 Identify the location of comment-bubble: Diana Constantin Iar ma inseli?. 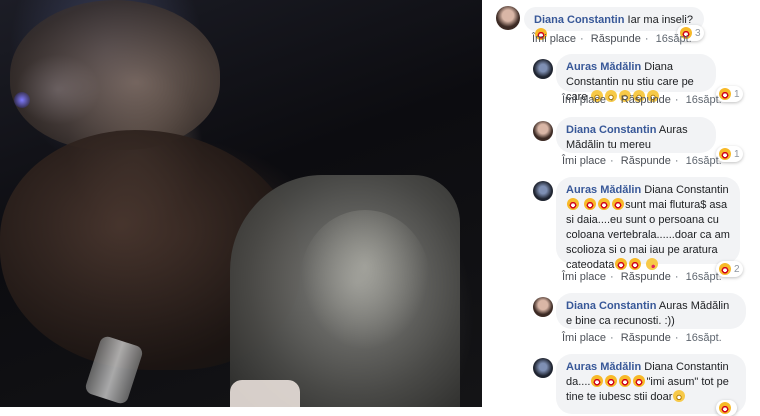
(614, 23).